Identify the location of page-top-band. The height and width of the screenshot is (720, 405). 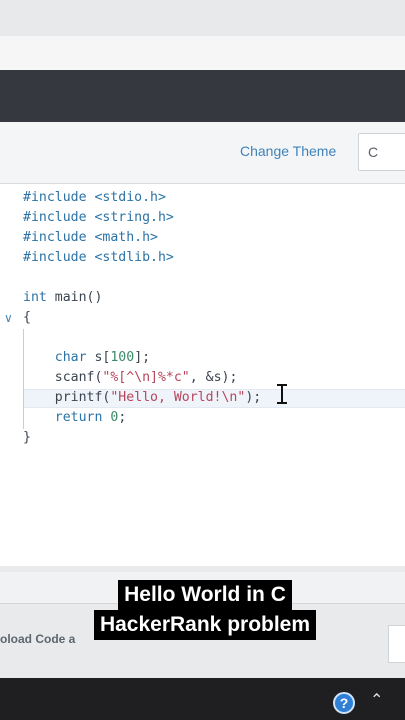
(202, 53).